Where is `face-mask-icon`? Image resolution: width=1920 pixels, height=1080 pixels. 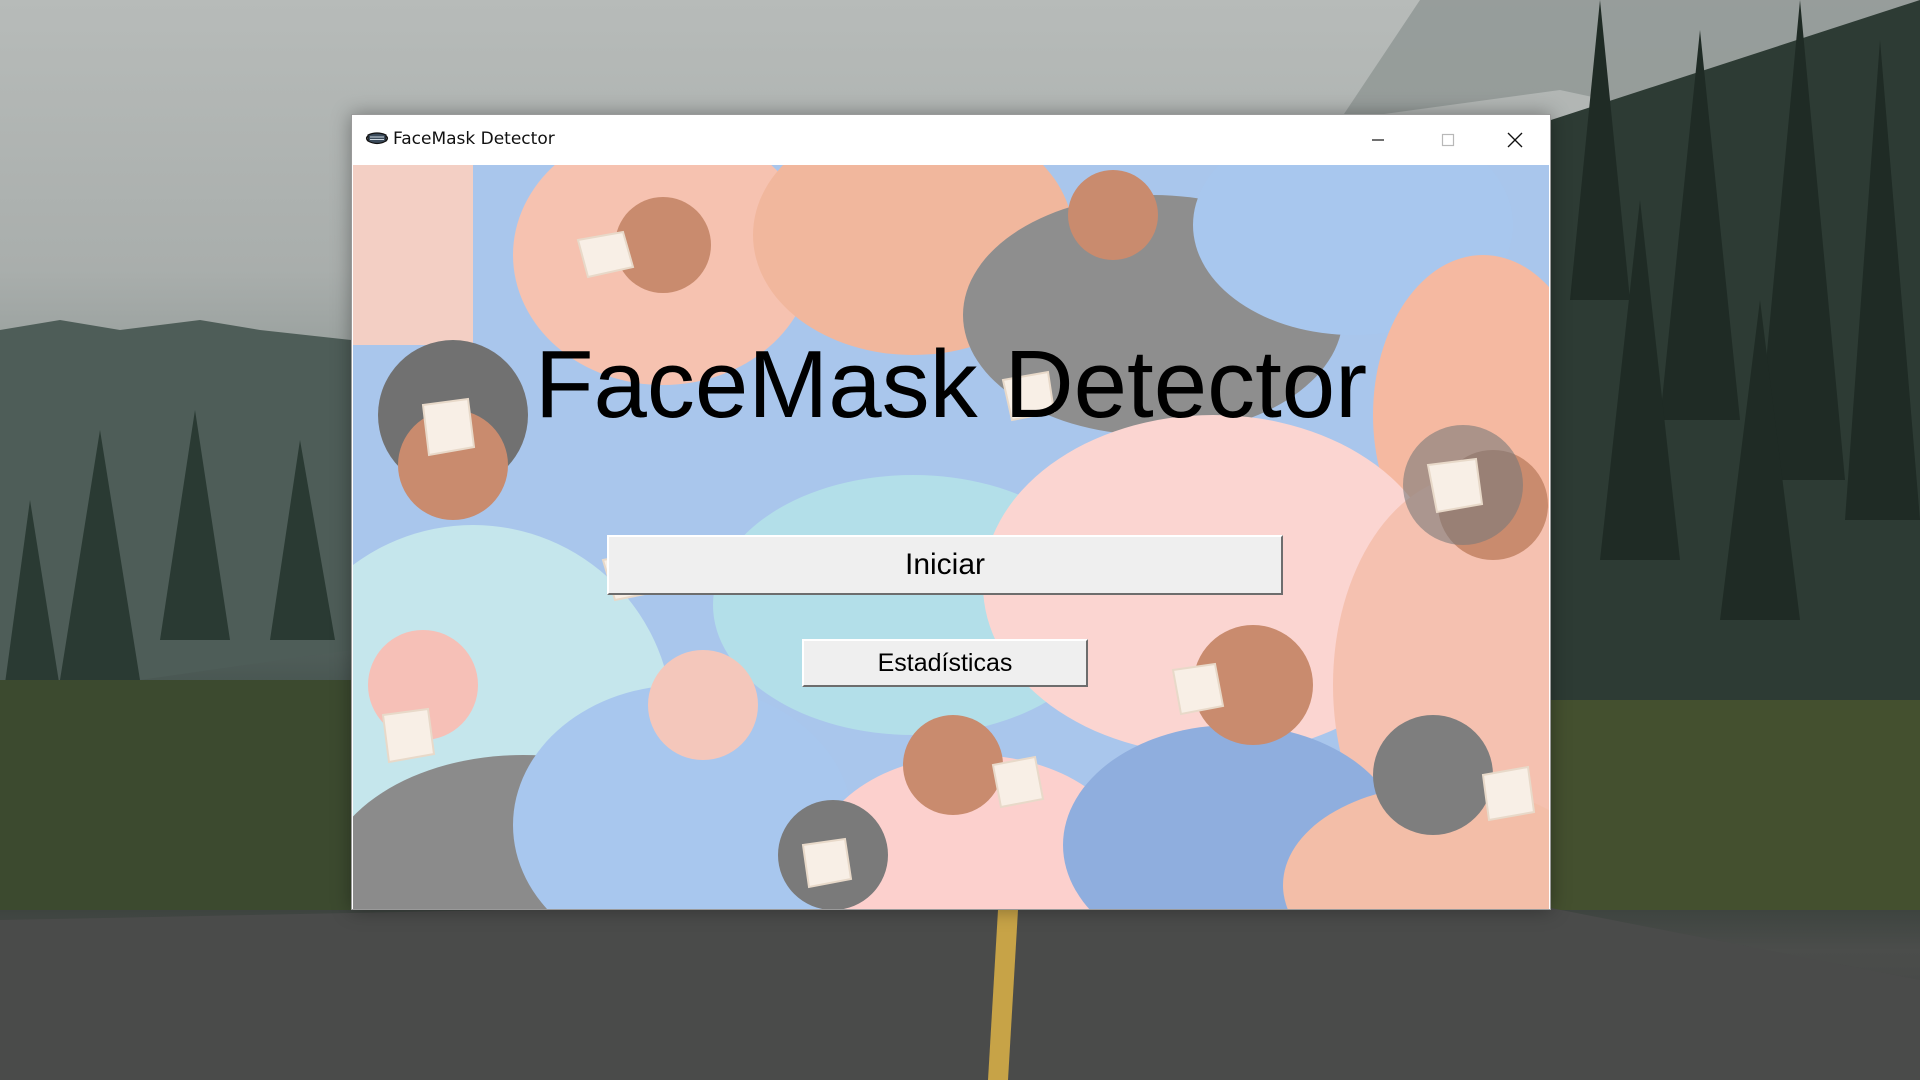 face-mask-icon is located at coordinates (377, 139).